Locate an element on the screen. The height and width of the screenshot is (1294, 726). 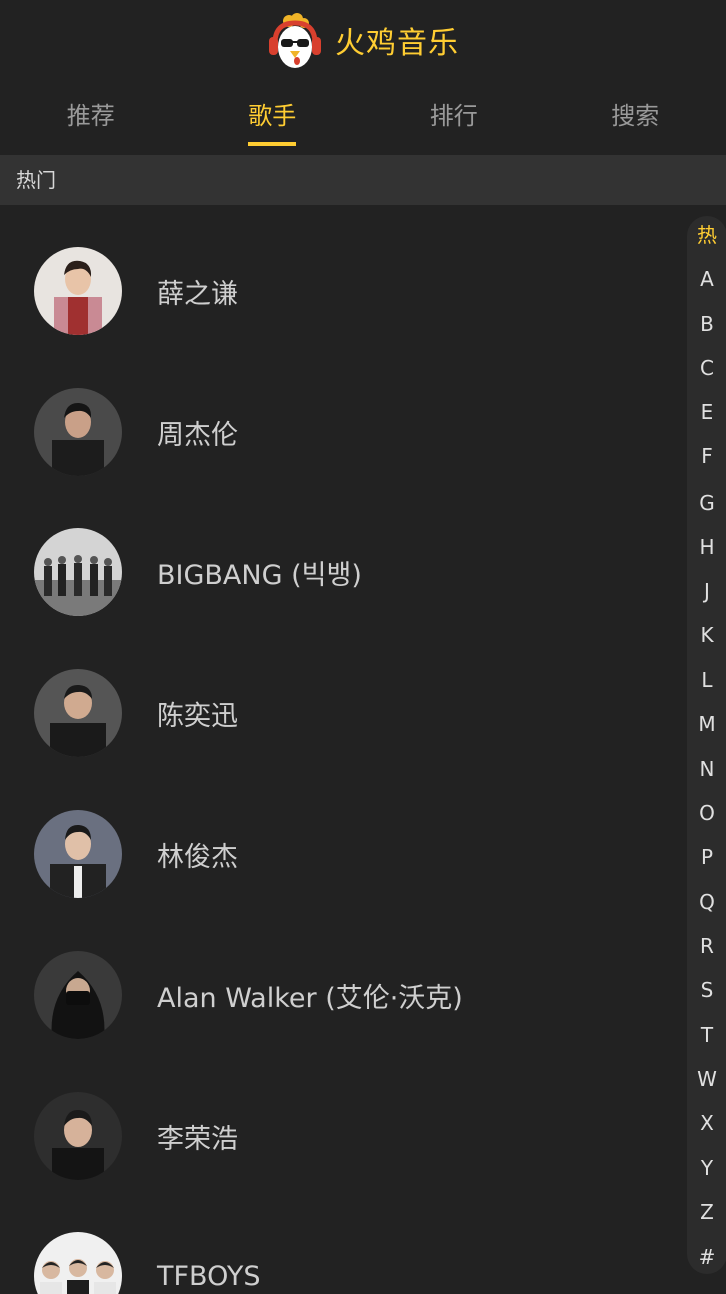
index-item-m: M is located at coordinates (706, 724).